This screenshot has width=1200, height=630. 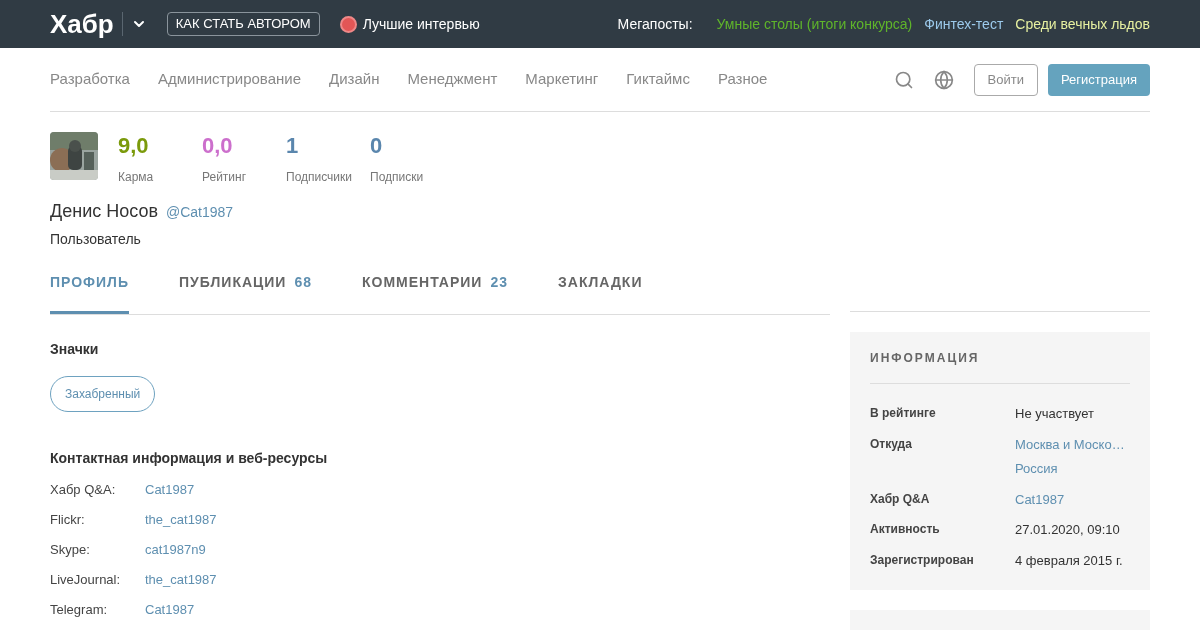 What do you see at coordinates (319, 177) in the screenshot?
I see `stat-label: Подписчики` at bounding box center [319, 177].